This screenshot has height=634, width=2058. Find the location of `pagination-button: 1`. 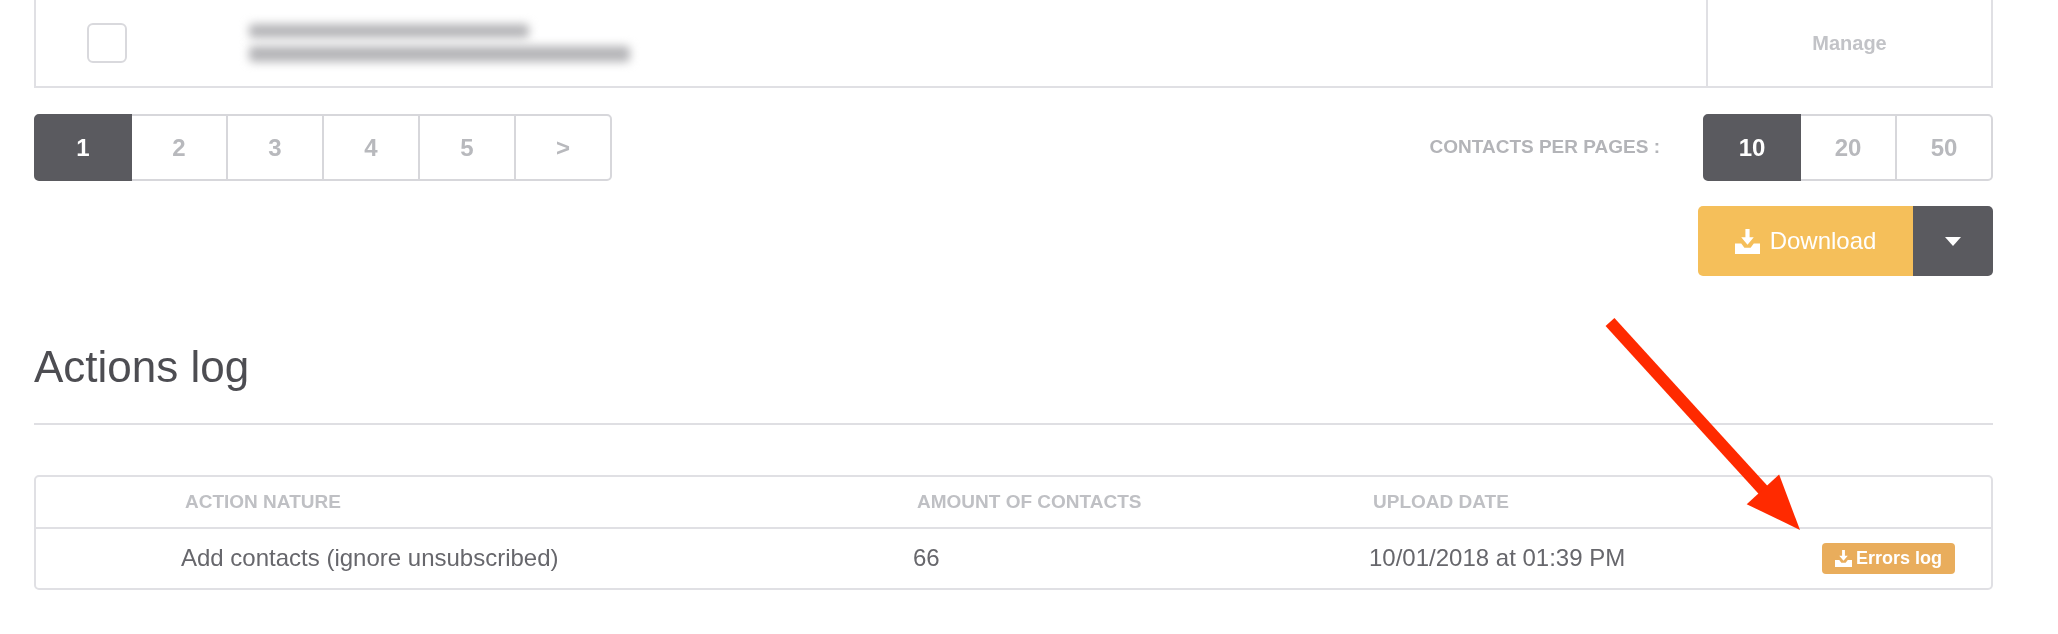

pagination-button: 1 is located at coordinates (83, 147).